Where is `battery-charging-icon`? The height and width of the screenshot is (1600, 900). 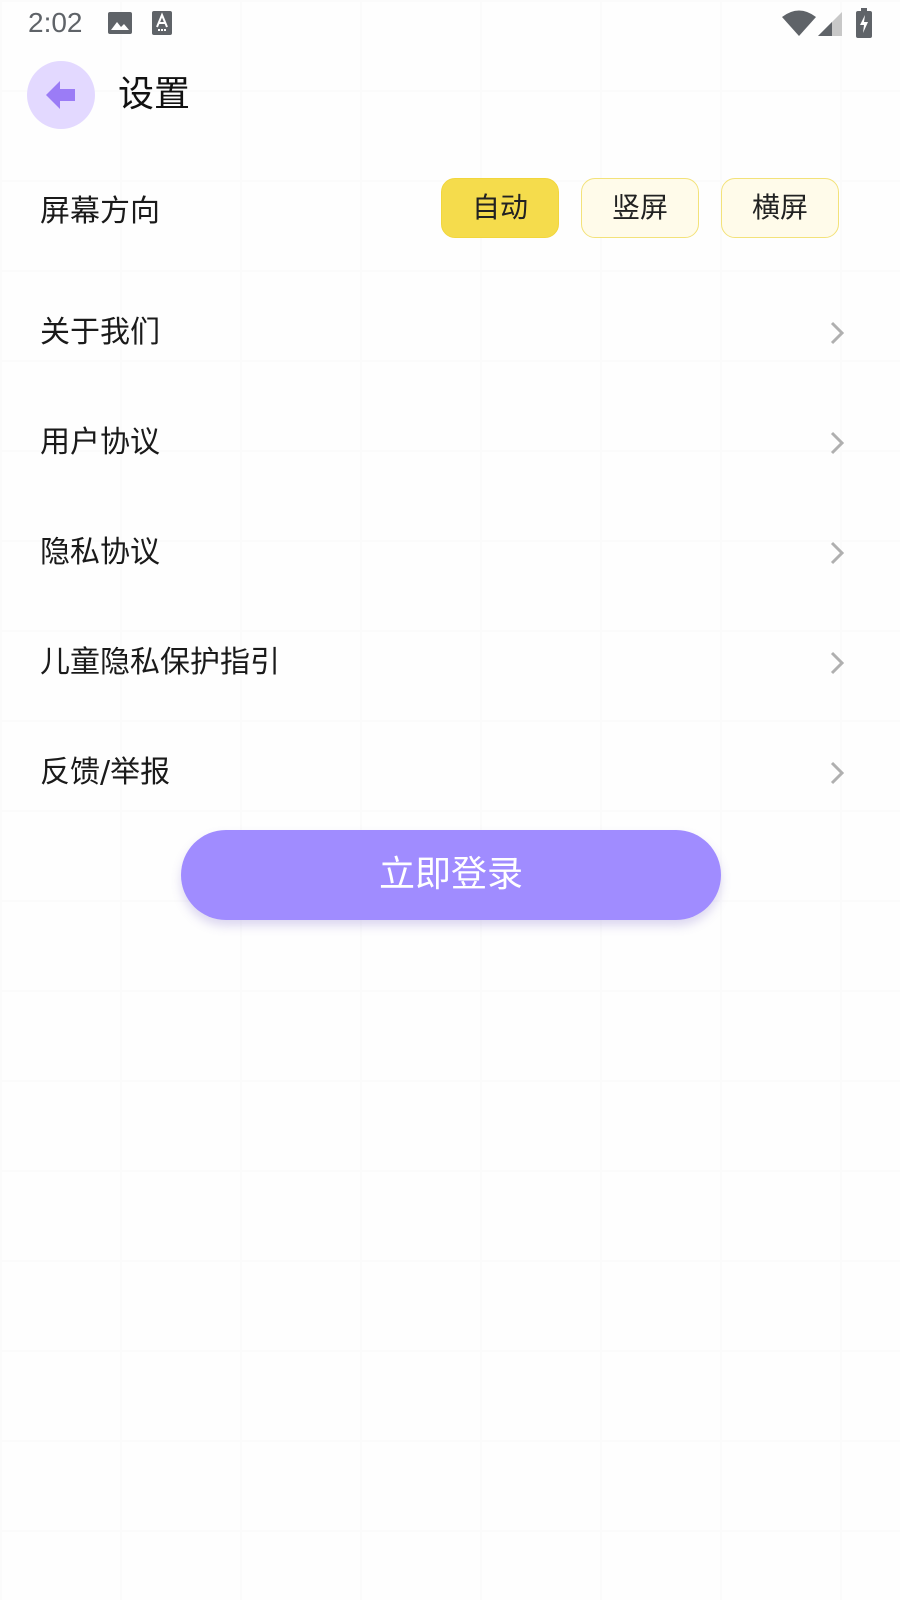
battery-charging-icon is located at coordinates (864, 23).